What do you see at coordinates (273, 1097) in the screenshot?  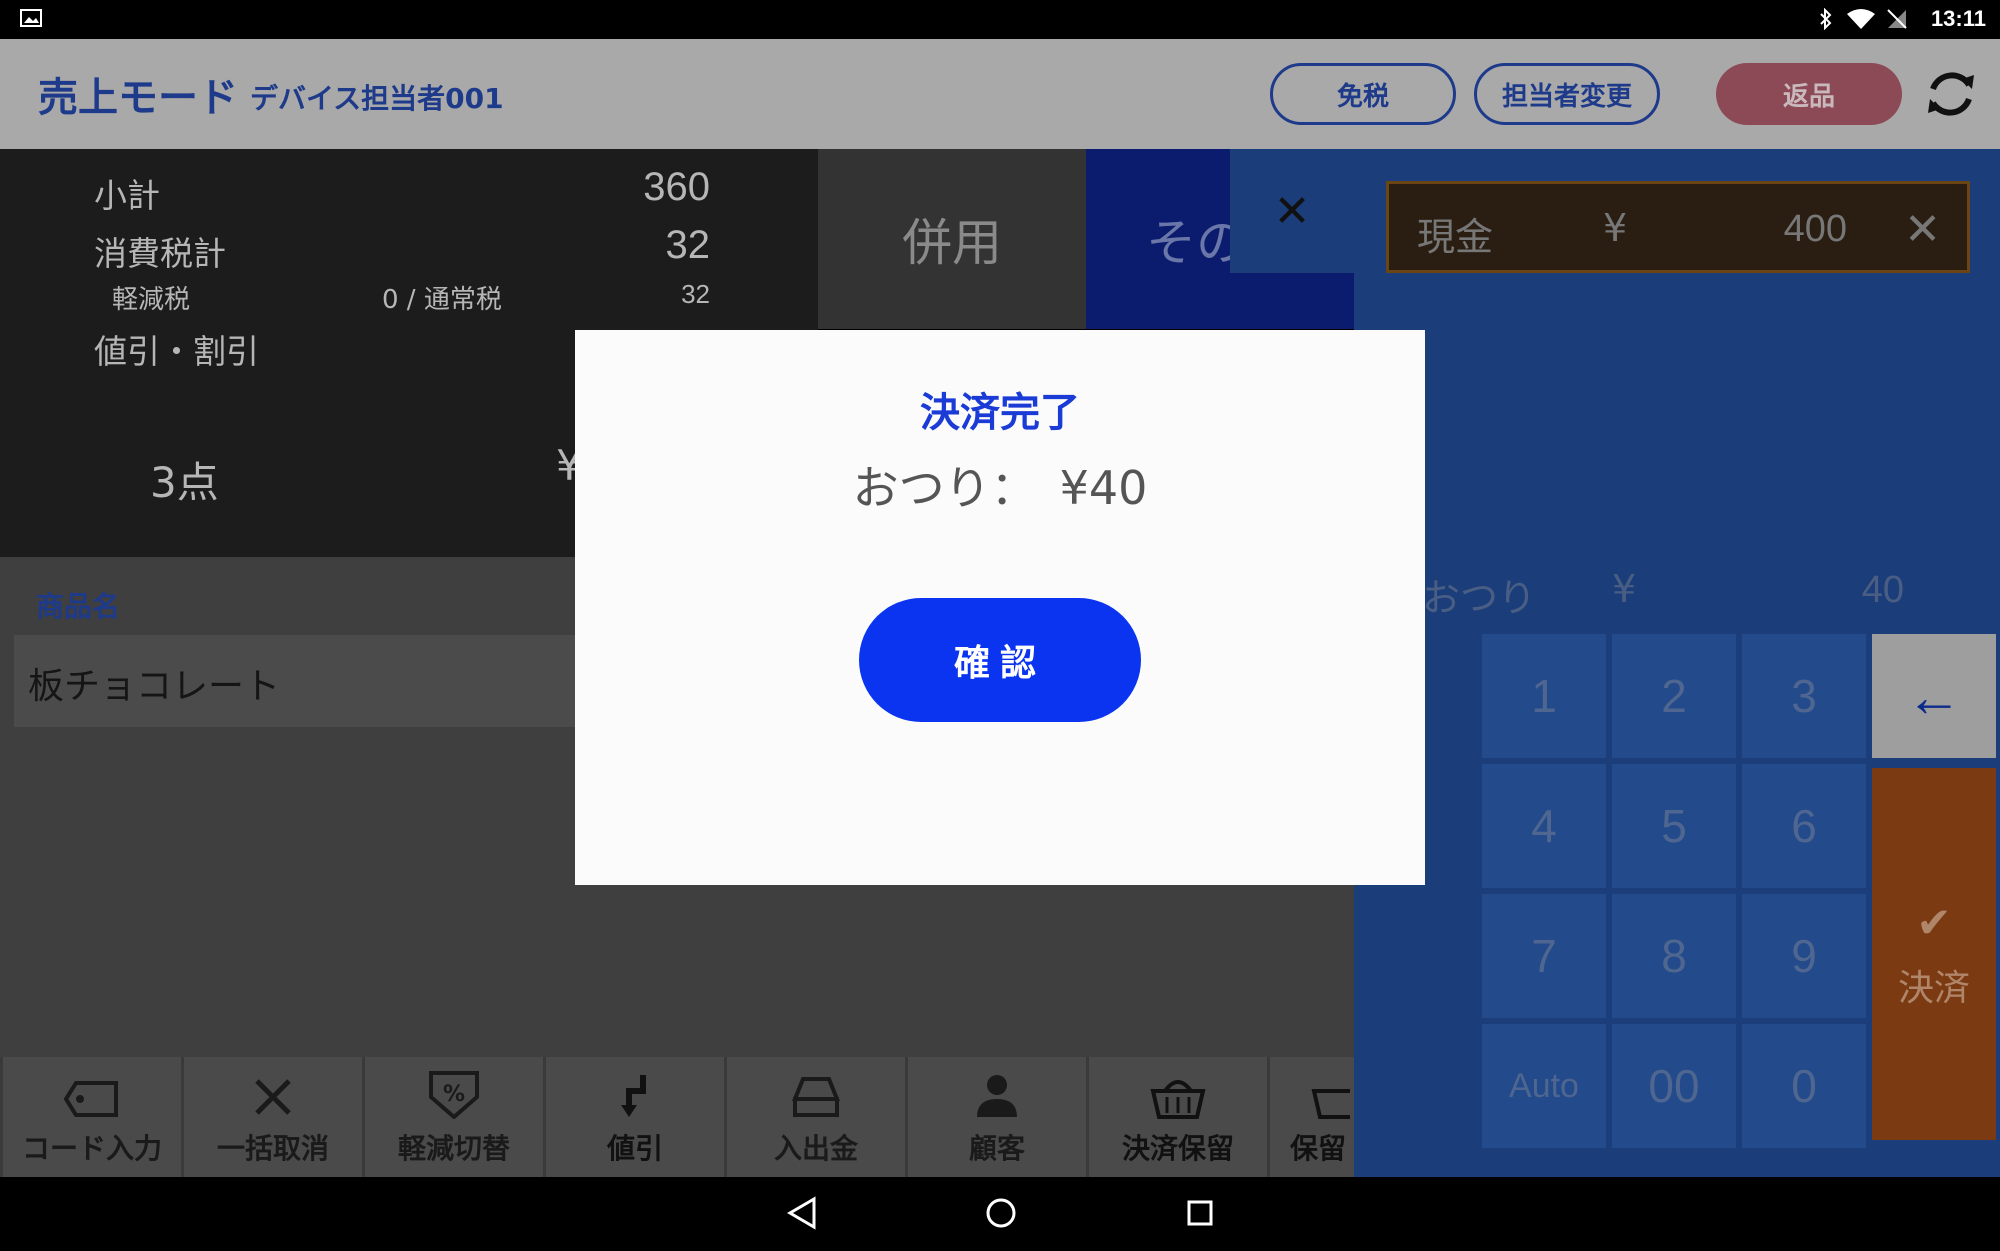 I see `cross-icon` at bounding box center [273, 1097].